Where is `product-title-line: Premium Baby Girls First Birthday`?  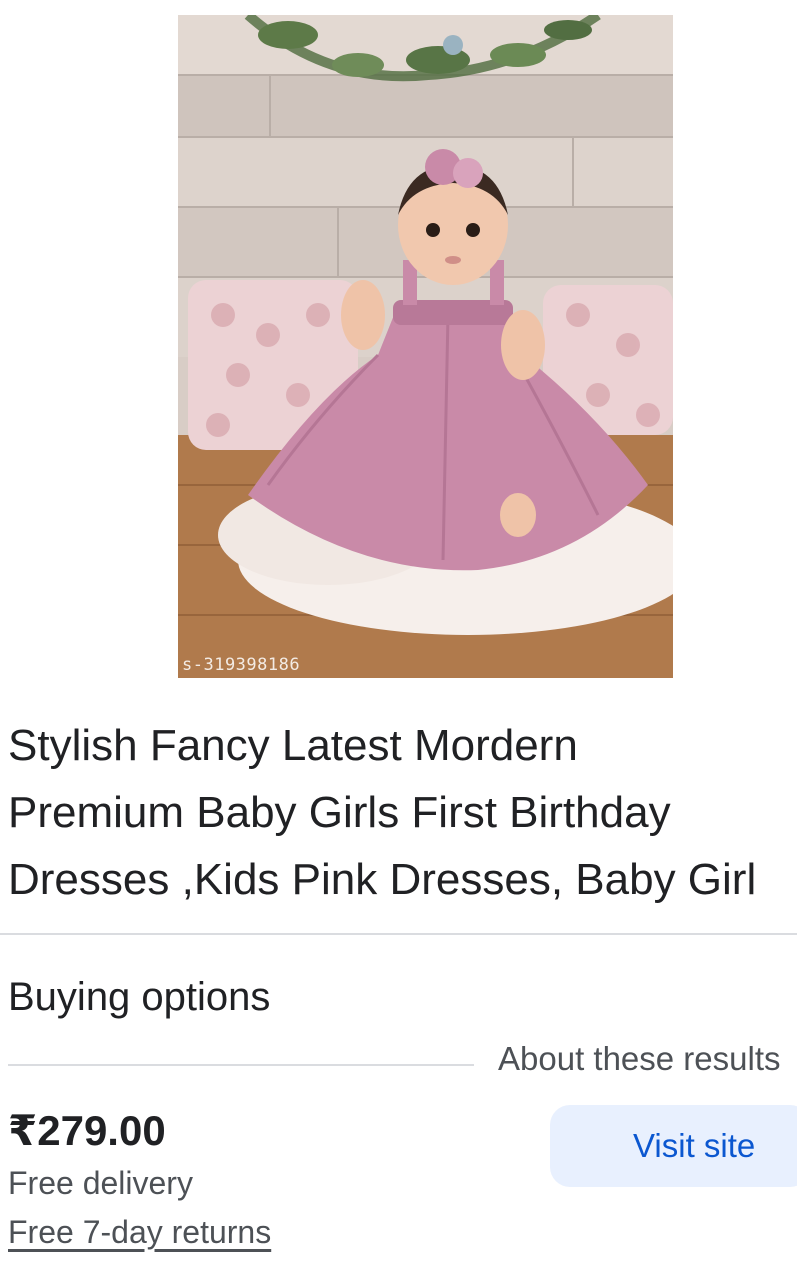
product-title-line: Premium Baby Girls First Birthday is located at coordinates (339, 812).